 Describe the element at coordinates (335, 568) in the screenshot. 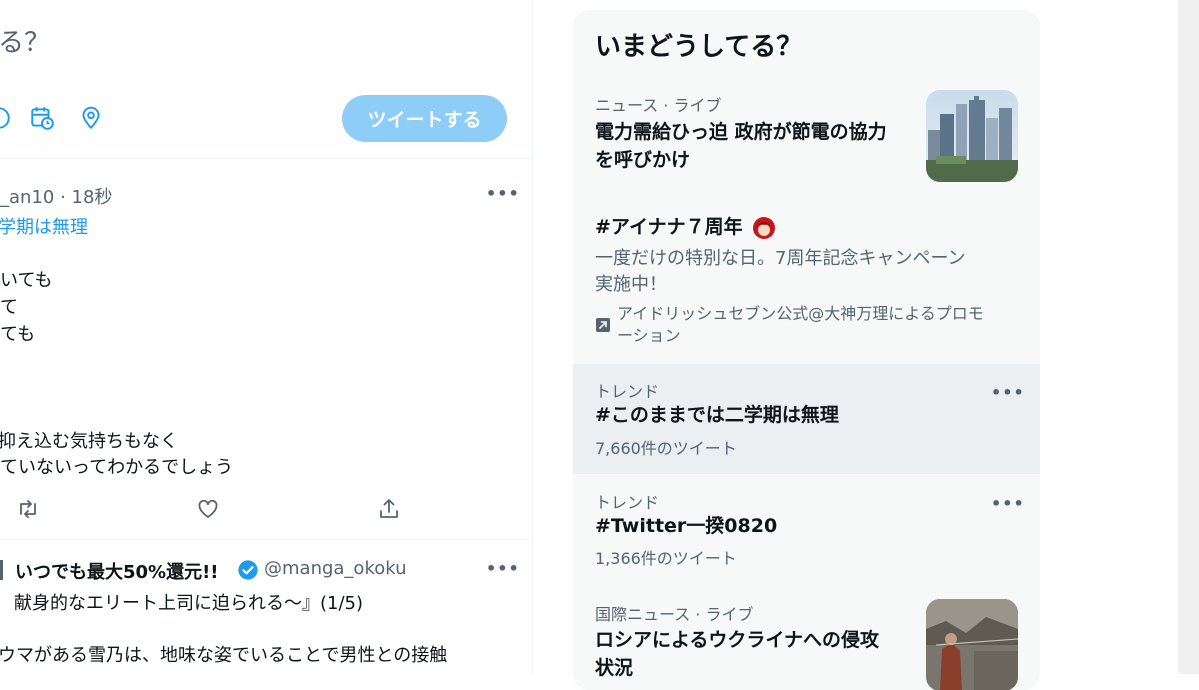

I see `tweet-author-handle: @manga_okoku` at that location.